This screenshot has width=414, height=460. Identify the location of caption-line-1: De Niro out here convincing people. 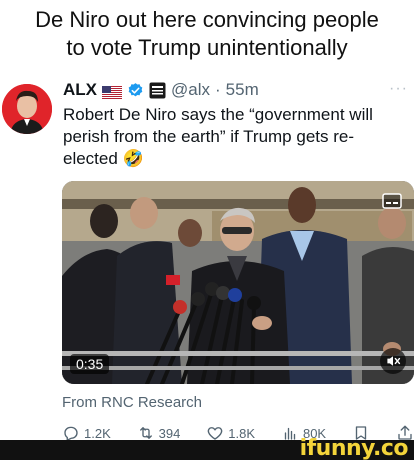
(207, 19).